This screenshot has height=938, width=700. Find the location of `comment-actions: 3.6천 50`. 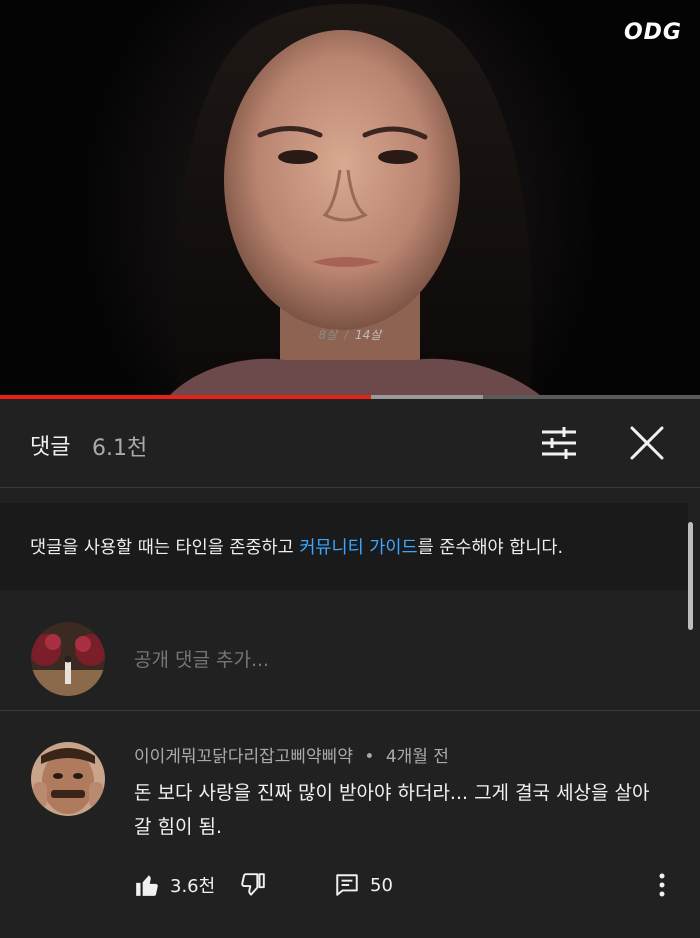

comment-actions: 3.6천 50 is located at coordinates (409, 885).